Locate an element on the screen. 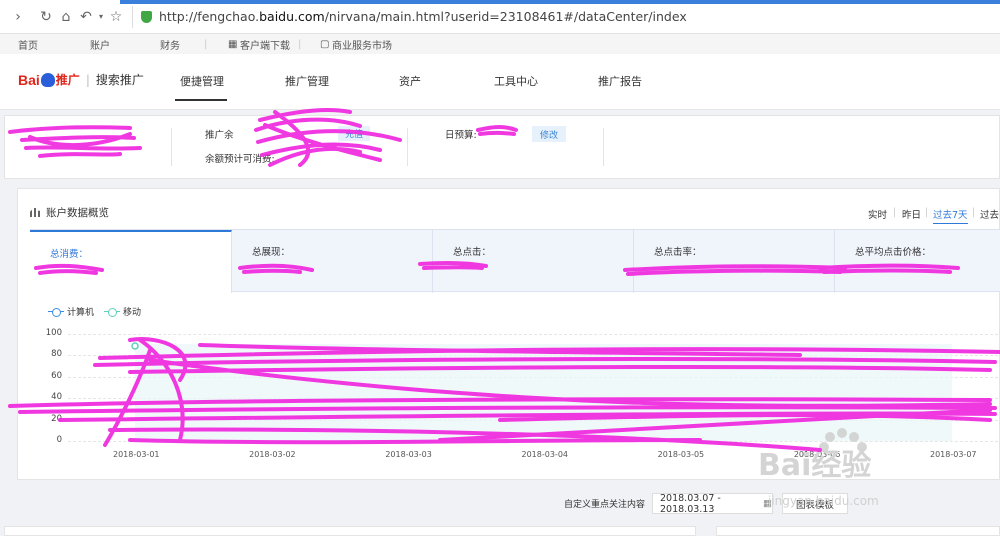 The height and width of the screenshot is (536, 1000). date-range-picker: 2018.03.07 - 2018.03.13 ▦ is located at coordinates (712, 503).